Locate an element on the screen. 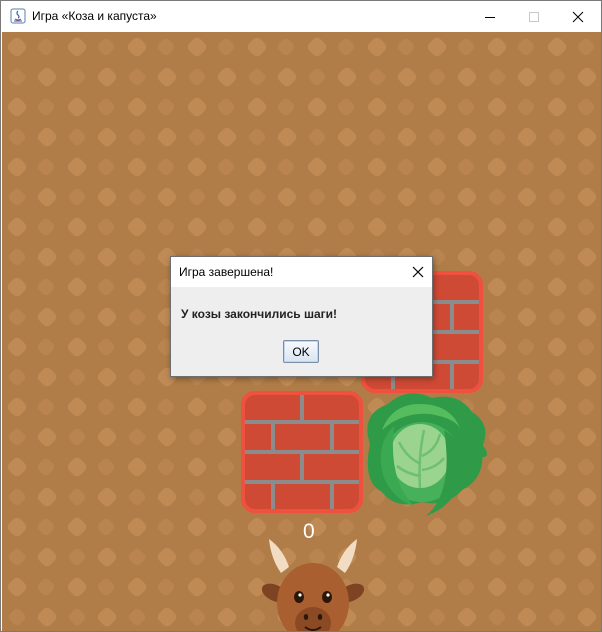 This screenshot has width=602, height=632. maximize-icon is located at coordinates (534, 16).